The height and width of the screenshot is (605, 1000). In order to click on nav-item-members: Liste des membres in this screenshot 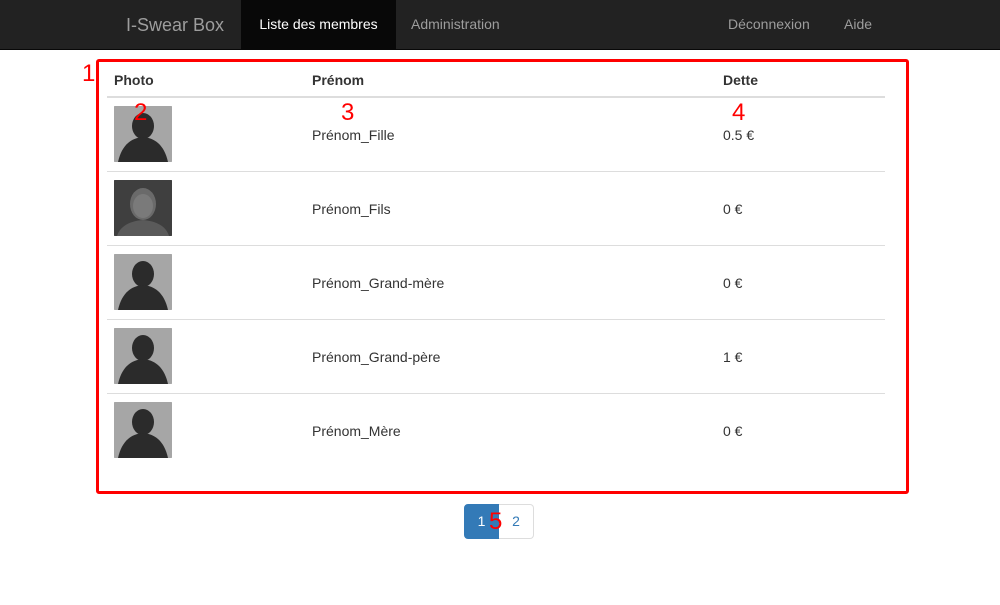, I will do `click(318, 25)`.